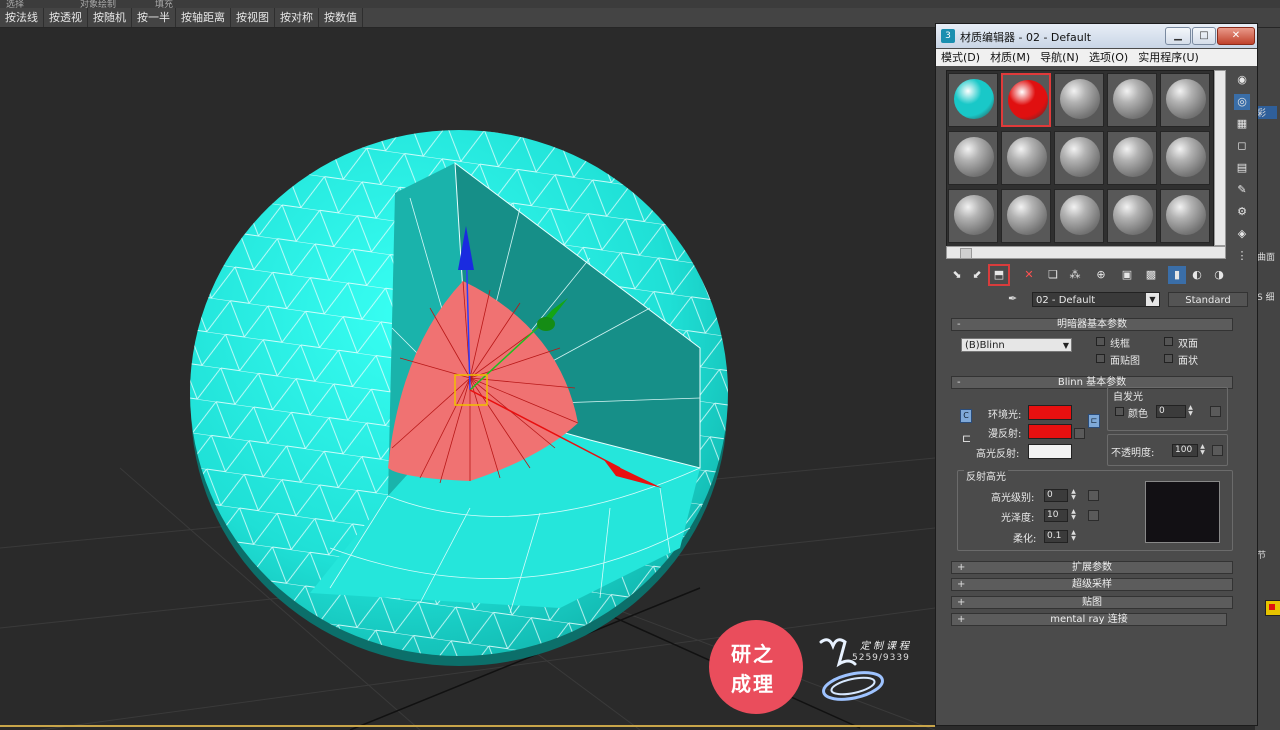 This screenshot has height=730, width=1280. What do you see at coordinates (1168, 358) in the screenshot?
I see `faceted-checkbox` at bounding box center [1168, 358].